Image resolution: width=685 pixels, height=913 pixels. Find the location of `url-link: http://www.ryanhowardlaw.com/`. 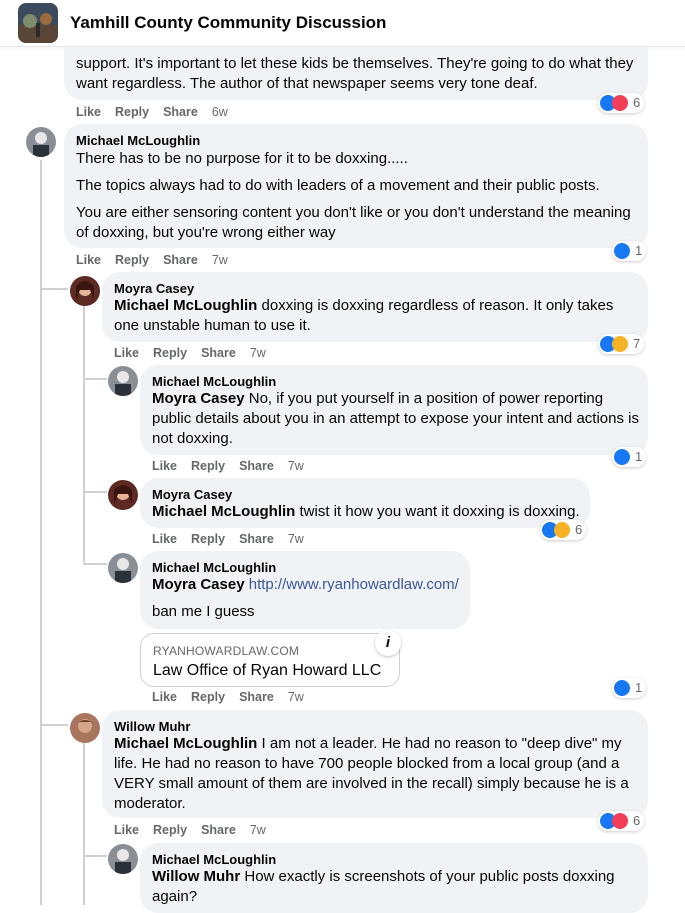

url-link: http://www.ryanhowardlaw.com/ is located at coordinates (354, 584).